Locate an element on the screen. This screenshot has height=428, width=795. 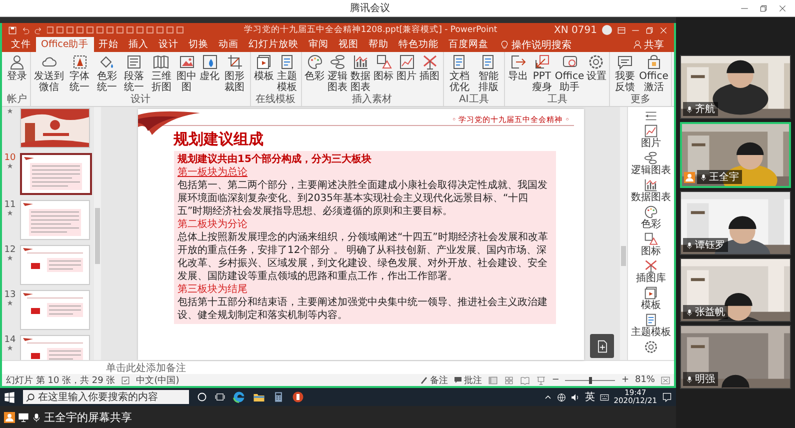
globe-icon is located at coordinates (561, 397).